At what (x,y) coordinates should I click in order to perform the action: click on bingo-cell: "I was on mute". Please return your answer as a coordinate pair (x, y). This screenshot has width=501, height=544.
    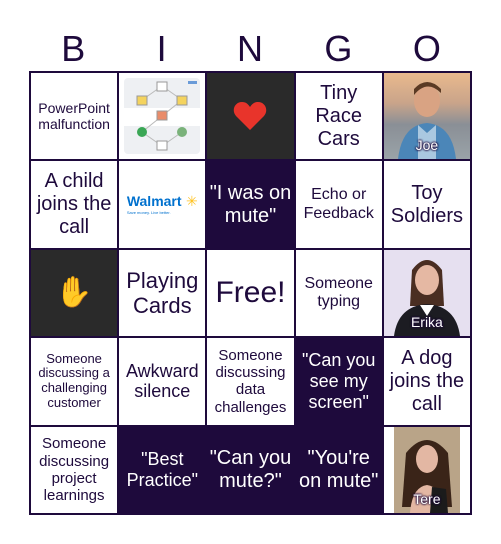
    Looking at the image, I should click on (250, 204).